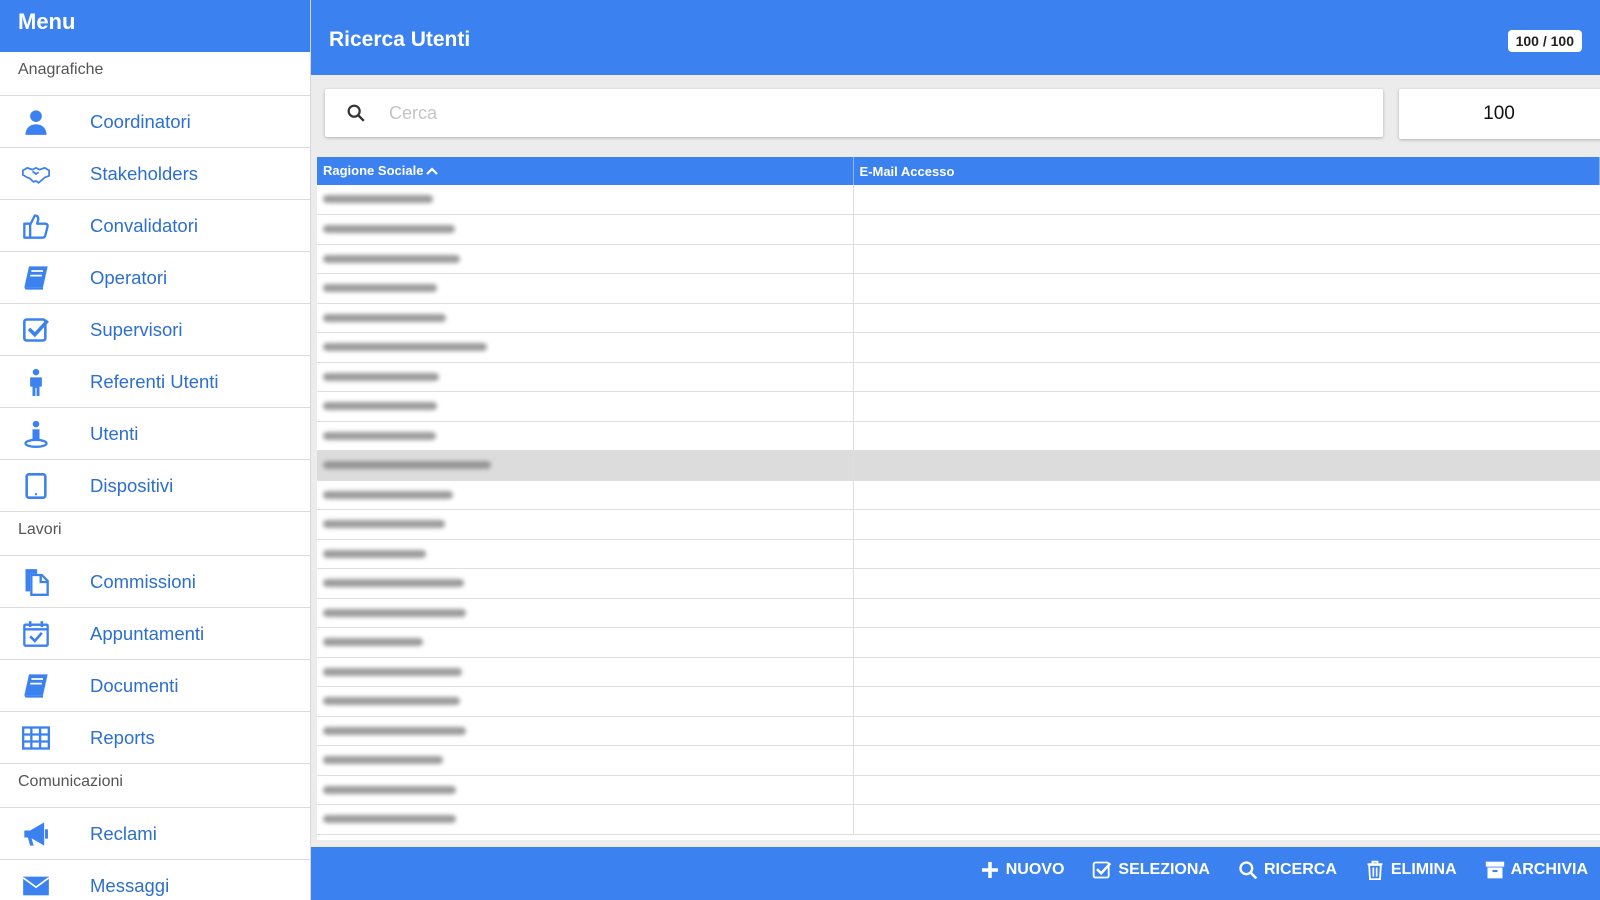 The height and width of the screenshot is (900, 1600). Describe the element at coordinates (155, 786) in the screenshot. I see `section-title-comunicazioni: Comunicazioni` at that location.